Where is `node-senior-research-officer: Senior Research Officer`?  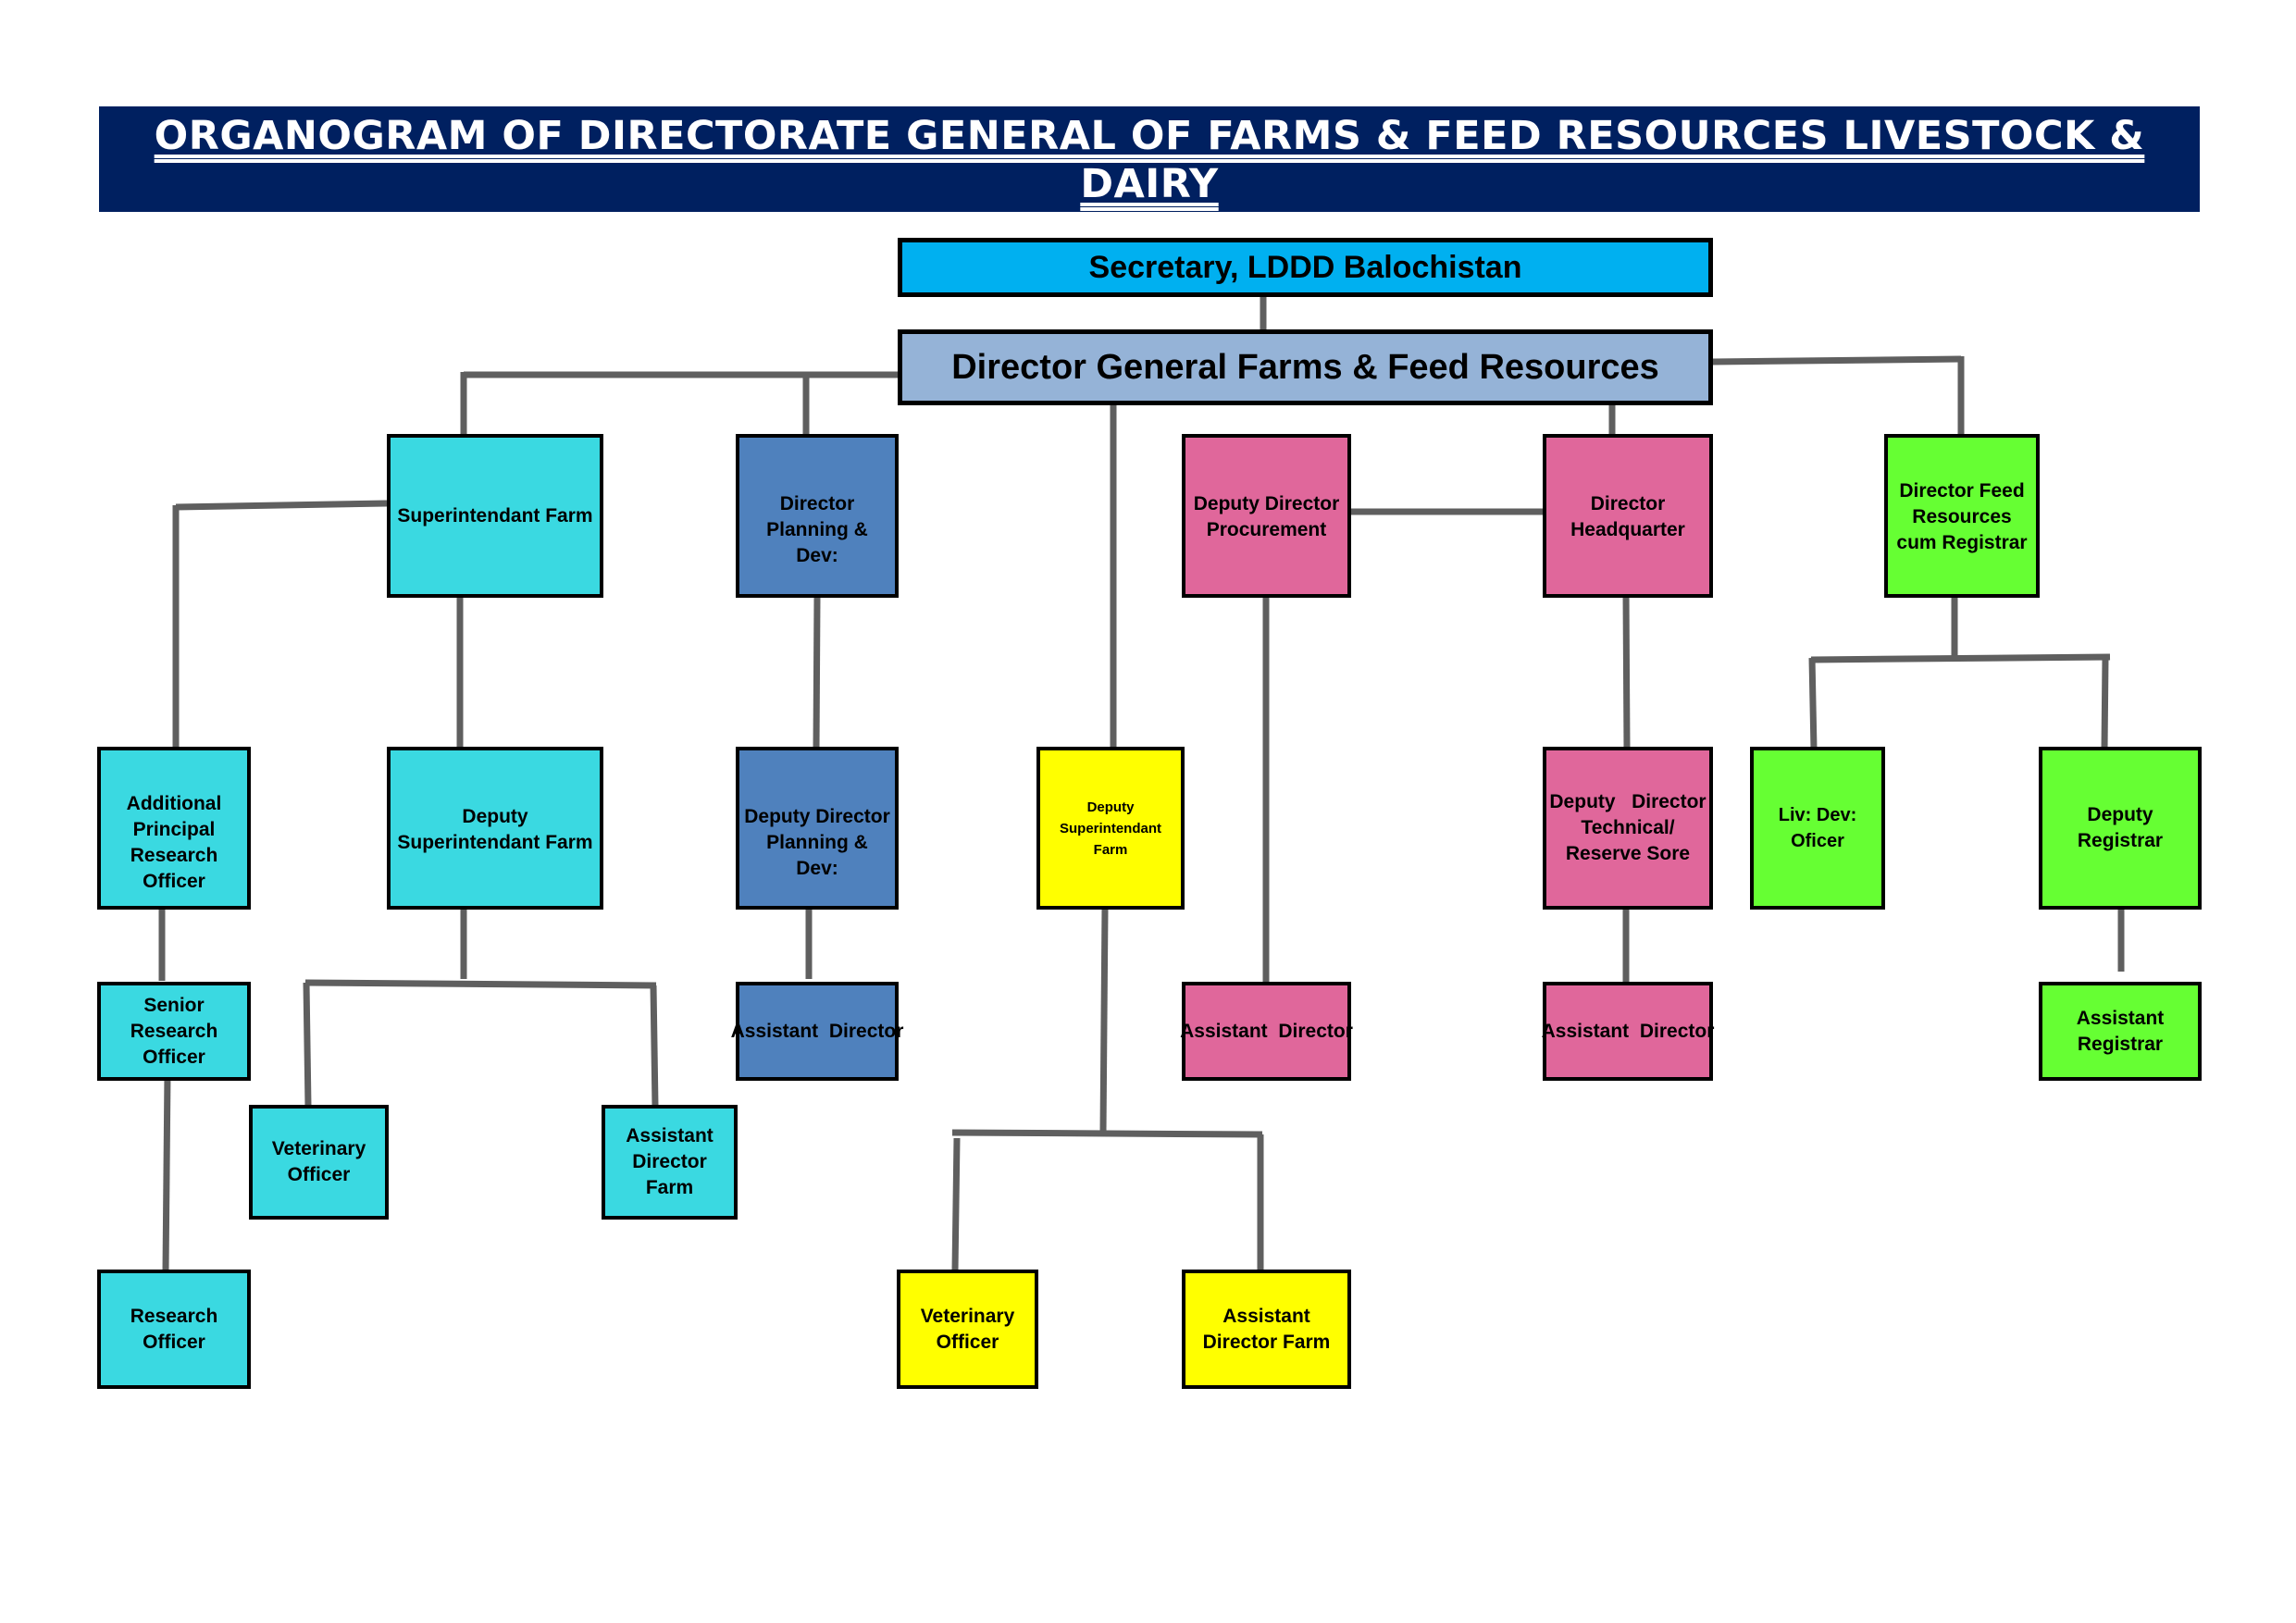
node-senior-research-officer: Senior Research Officer is located at coordinates (174, 1031).